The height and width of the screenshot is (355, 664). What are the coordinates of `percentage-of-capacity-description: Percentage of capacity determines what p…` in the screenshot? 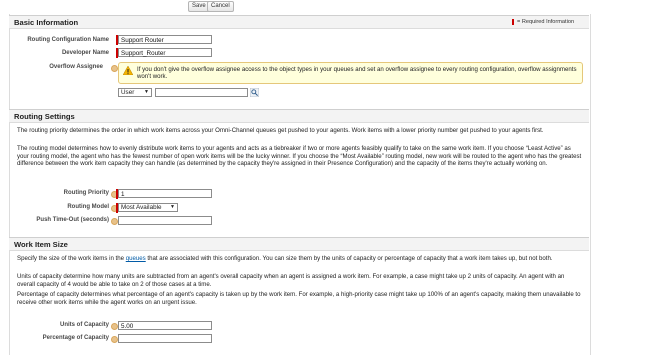 It's located at (299, 298).